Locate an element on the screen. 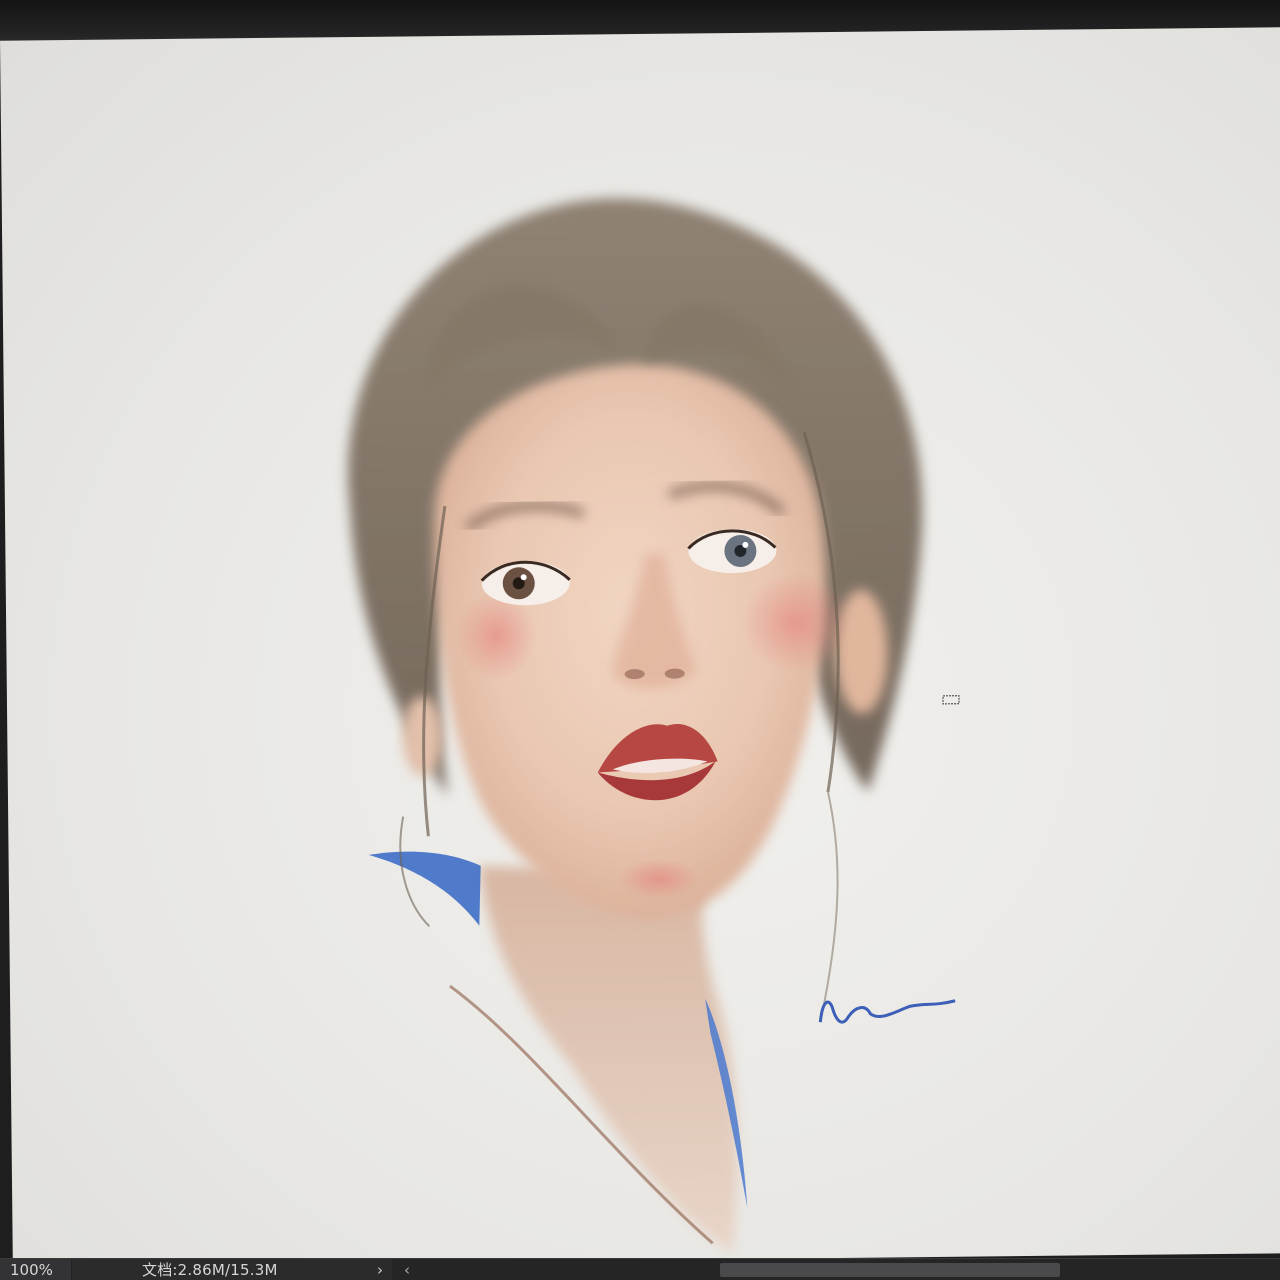  zoom-level-text: 100% is located at coordinates (31, 1270).